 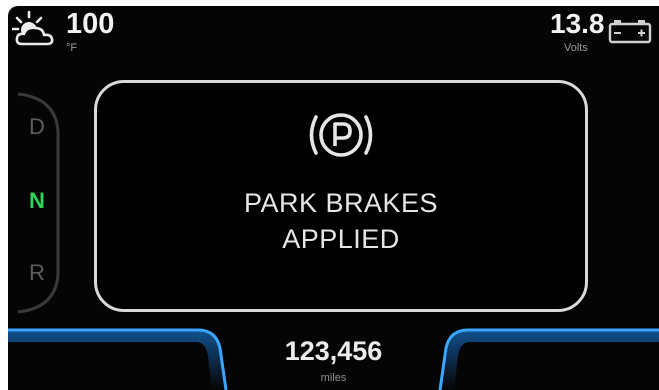 I want to click on warning-message-line-1: PARK BRAKES, so click(x=341, y=203).